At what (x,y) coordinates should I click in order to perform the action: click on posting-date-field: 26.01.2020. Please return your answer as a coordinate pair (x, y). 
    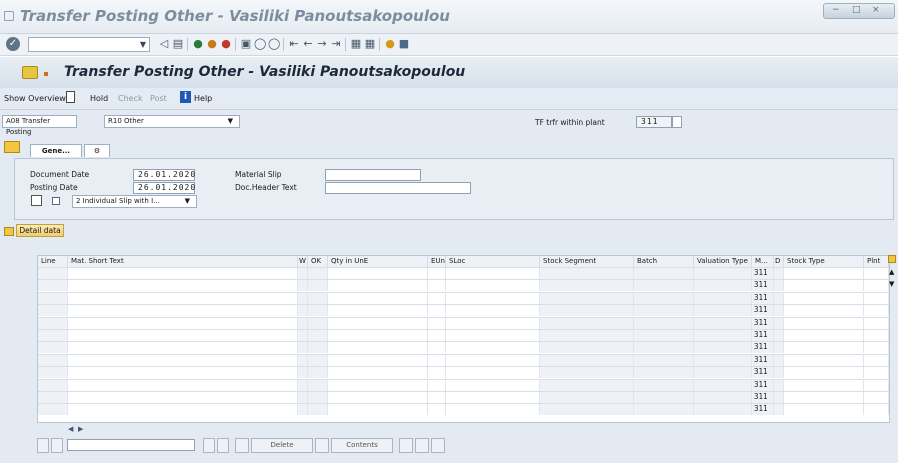
    Looking at the image, I should click on (164, 188).